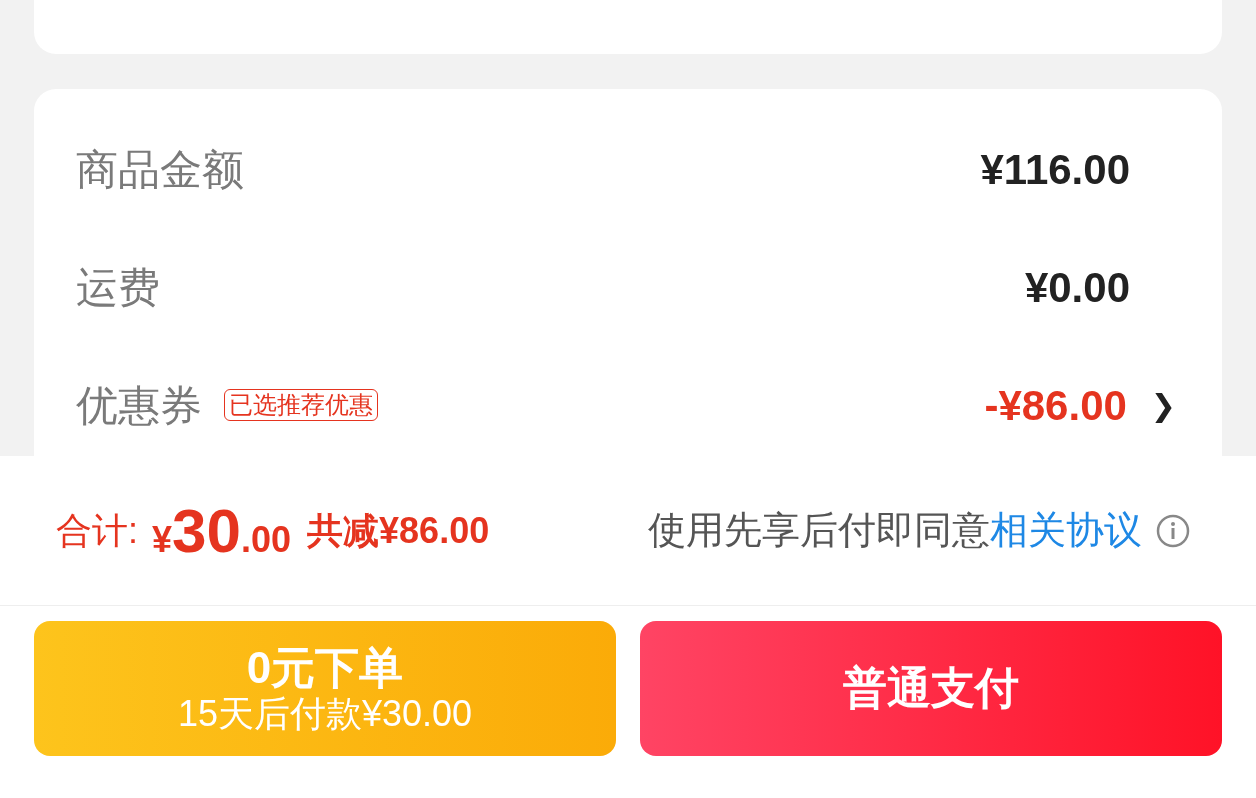 The image size is (1256, 798). What do you see at coordinates (1077, 287) in the screenshot?
I see `row-amount: ¥0.00` at bounding box center [1077, 287].